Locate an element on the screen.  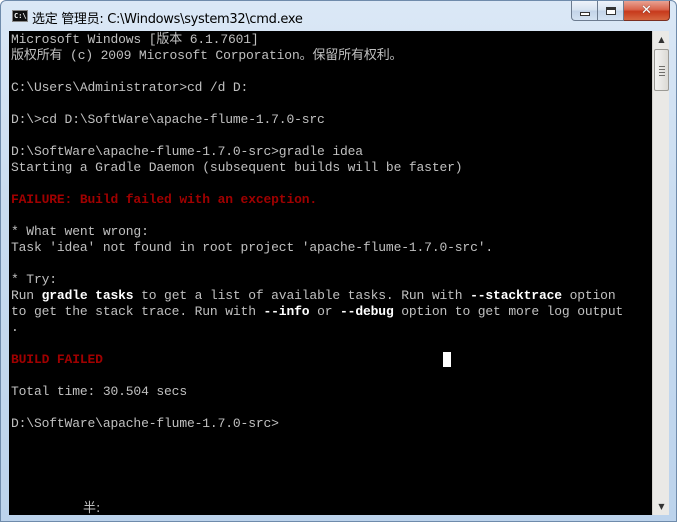
console-line: * What went wrong: is located at coordinates (317, 232).